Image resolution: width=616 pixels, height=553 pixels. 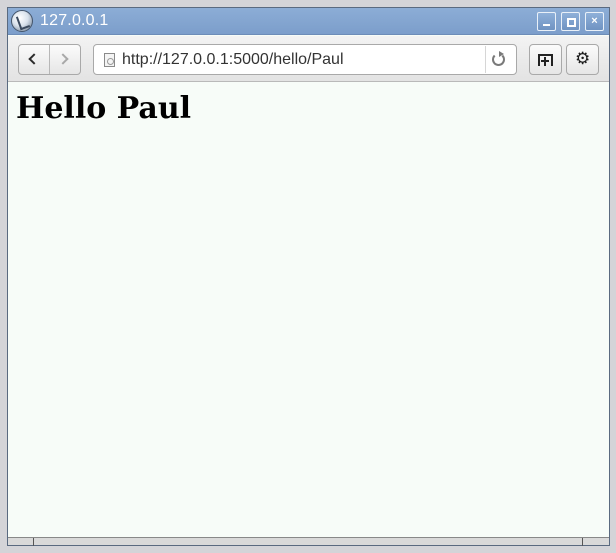 I want to click on close-button: ×, so click(x=594, y=21).